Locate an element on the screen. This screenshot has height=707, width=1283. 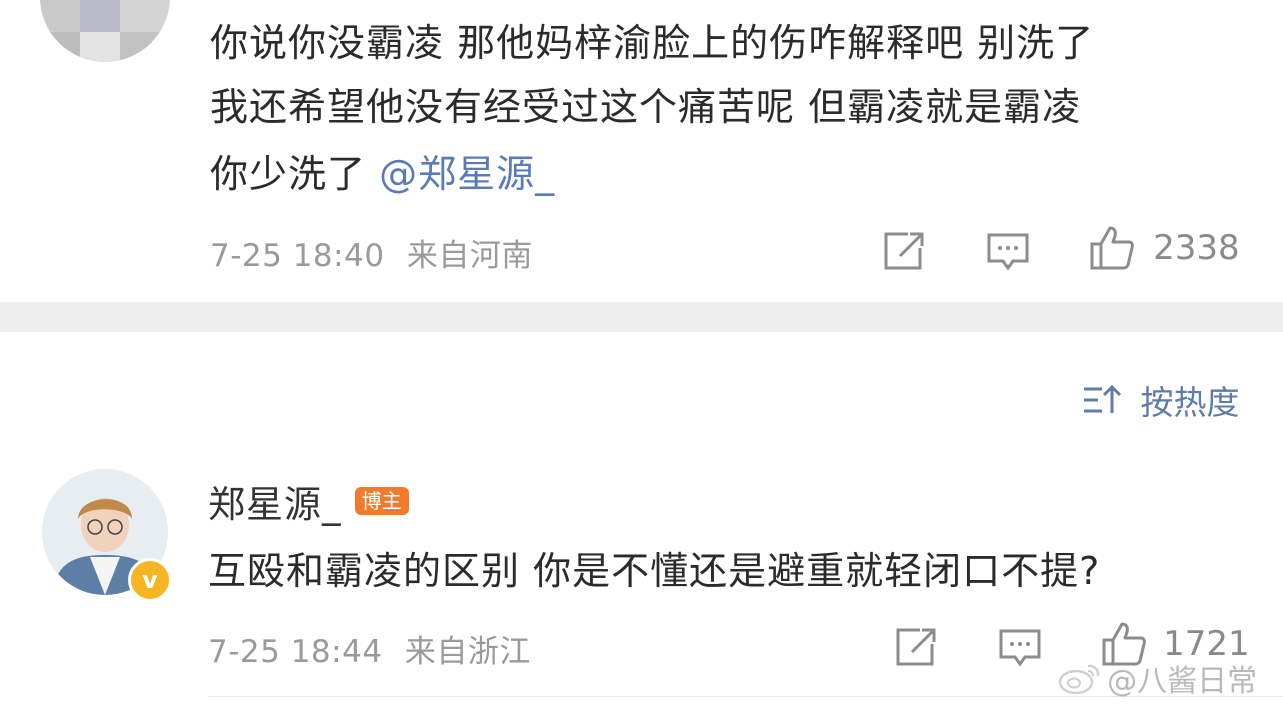
sort-by-hot-button: 按热度 is located at coordinates (1161, 400).